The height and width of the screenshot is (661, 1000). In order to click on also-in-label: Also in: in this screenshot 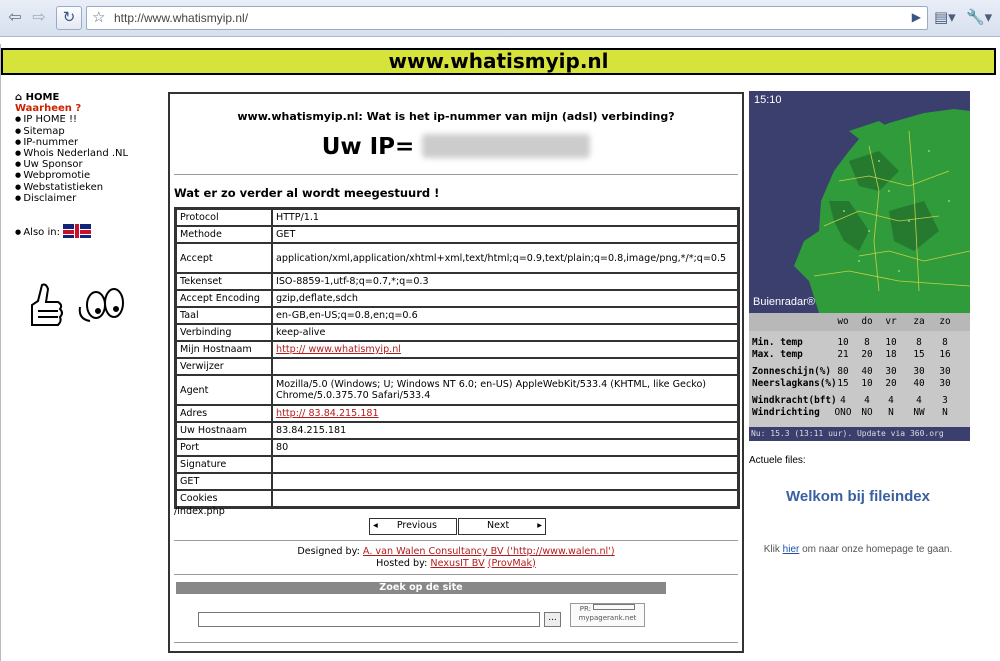, I will do `click(41, 233)`.